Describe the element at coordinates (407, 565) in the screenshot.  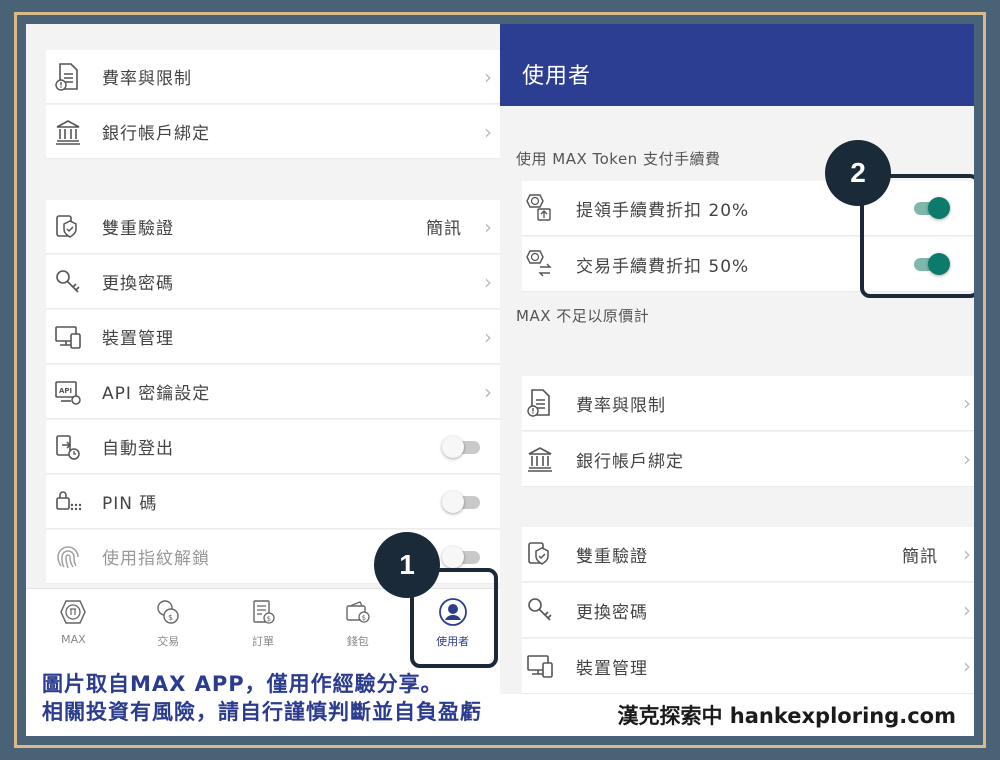
I see `step-badge-1: 1` at that location.